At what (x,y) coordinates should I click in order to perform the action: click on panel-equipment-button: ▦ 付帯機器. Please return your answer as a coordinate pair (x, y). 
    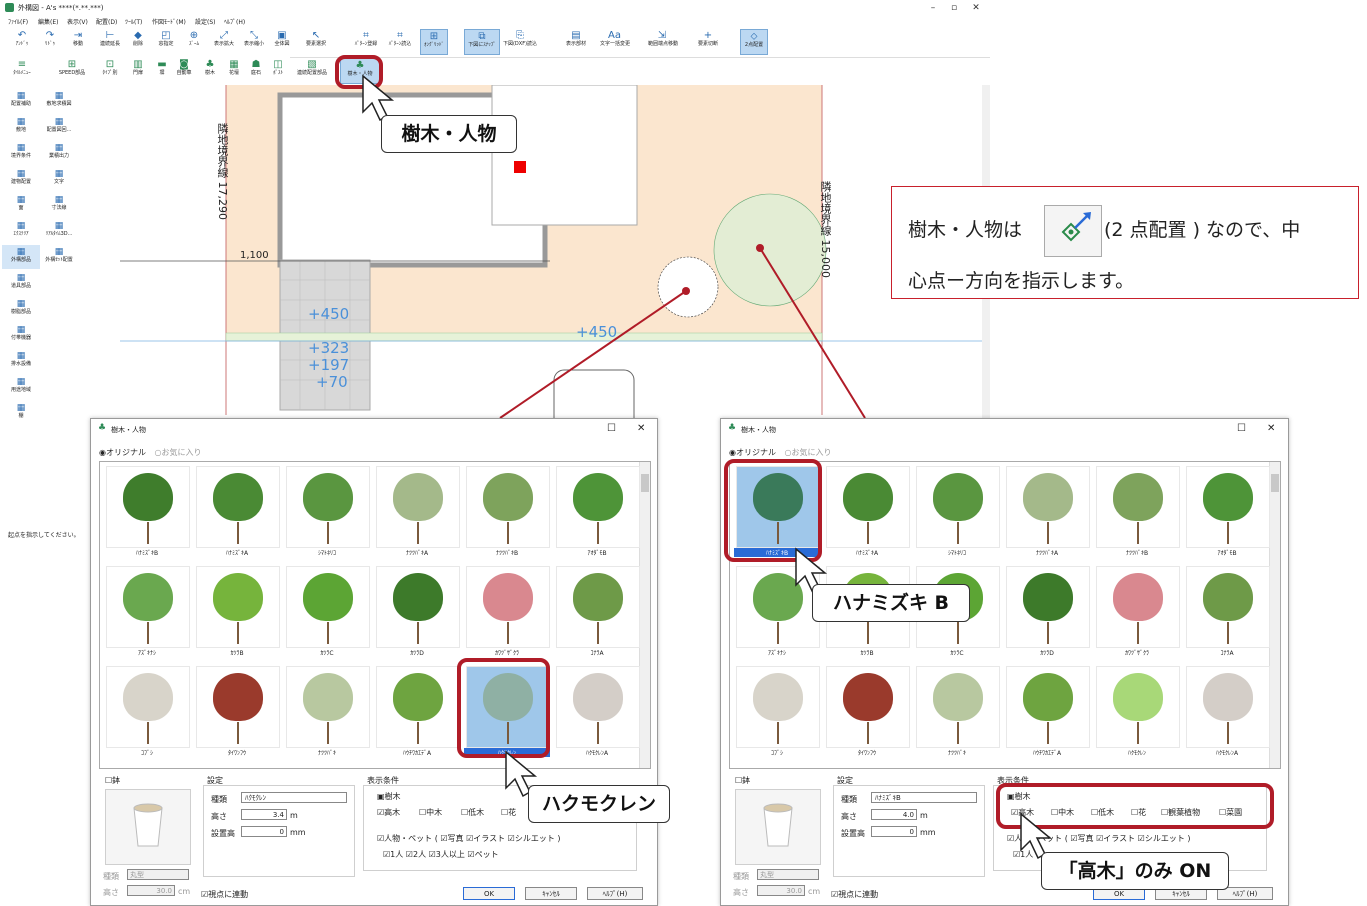
    Looking at the image, I should click on (21, 335).